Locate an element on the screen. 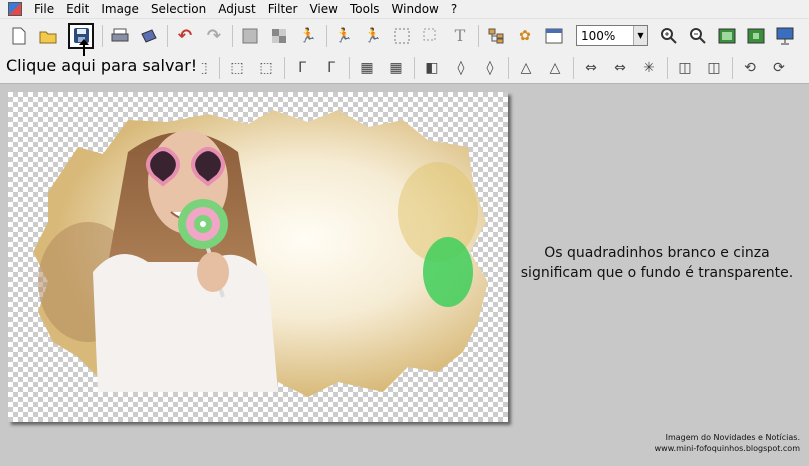 This screenshot has width=809, height=466. fullscreen-icon is located at coordinates (785, 36).